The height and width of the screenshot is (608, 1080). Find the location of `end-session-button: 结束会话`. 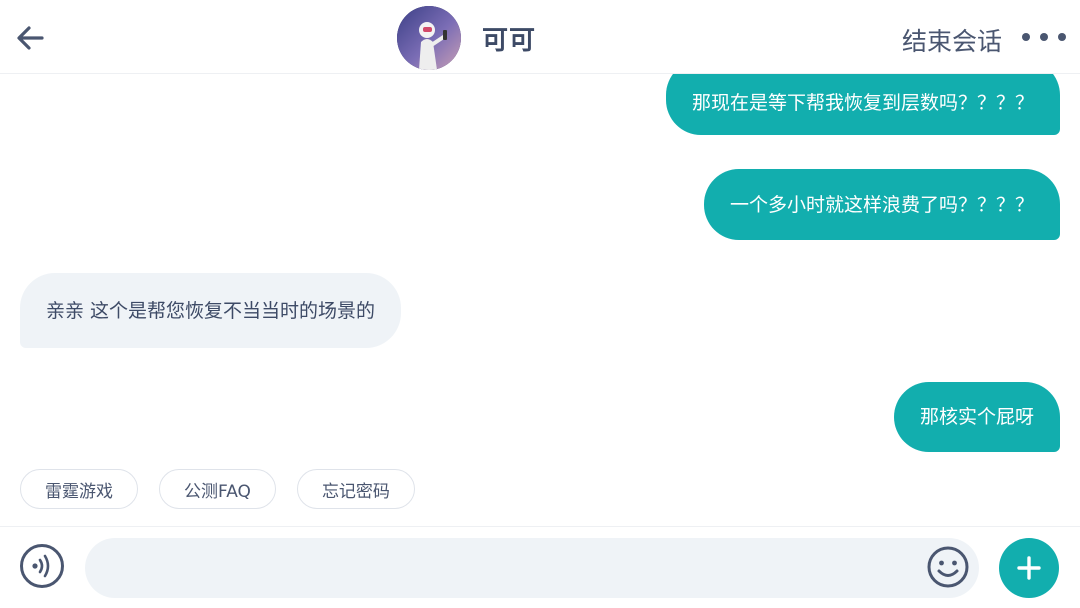

end-session-button: 结束会话 is located at coordinates (952, 40).